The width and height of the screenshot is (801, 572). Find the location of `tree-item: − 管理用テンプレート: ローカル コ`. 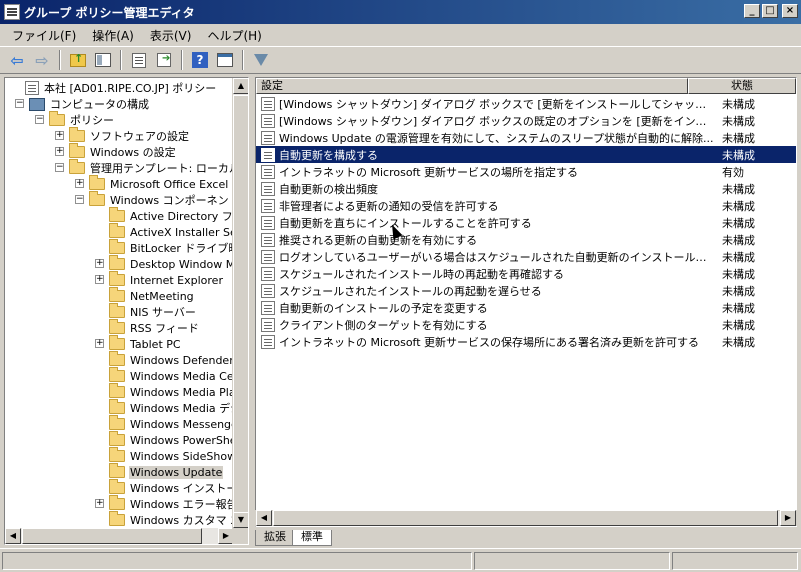

tree-item: − 管理用テンプレート: ローカル コ is located at coordinates (145, 167).